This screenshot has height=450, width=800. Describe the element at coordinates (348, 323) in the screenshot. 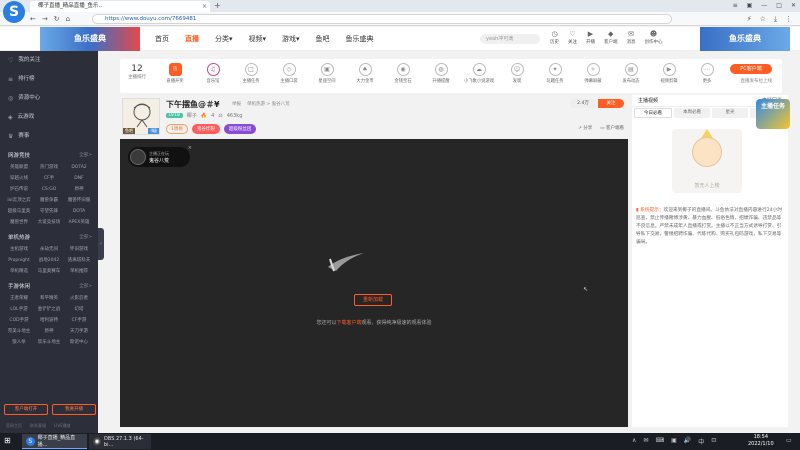

I see `download-client-link: 下载客户端` at that location.